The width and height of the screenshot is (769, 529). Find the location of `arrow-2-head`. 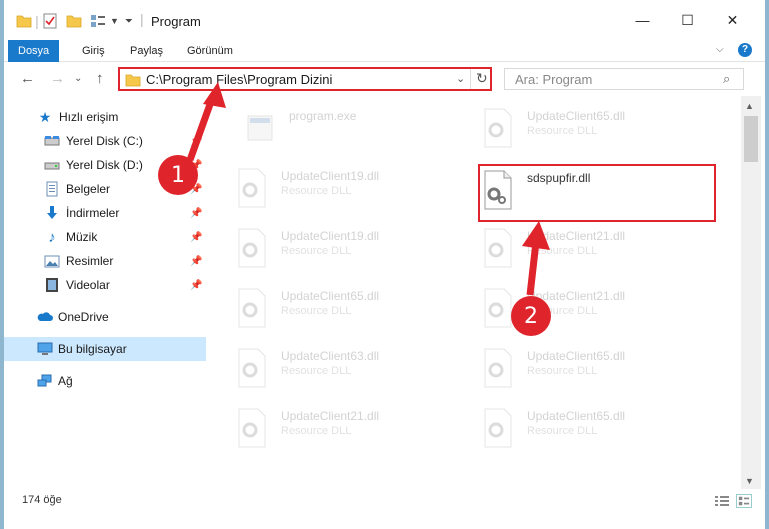

arrow-2-head is located at coordinates (536, 235).